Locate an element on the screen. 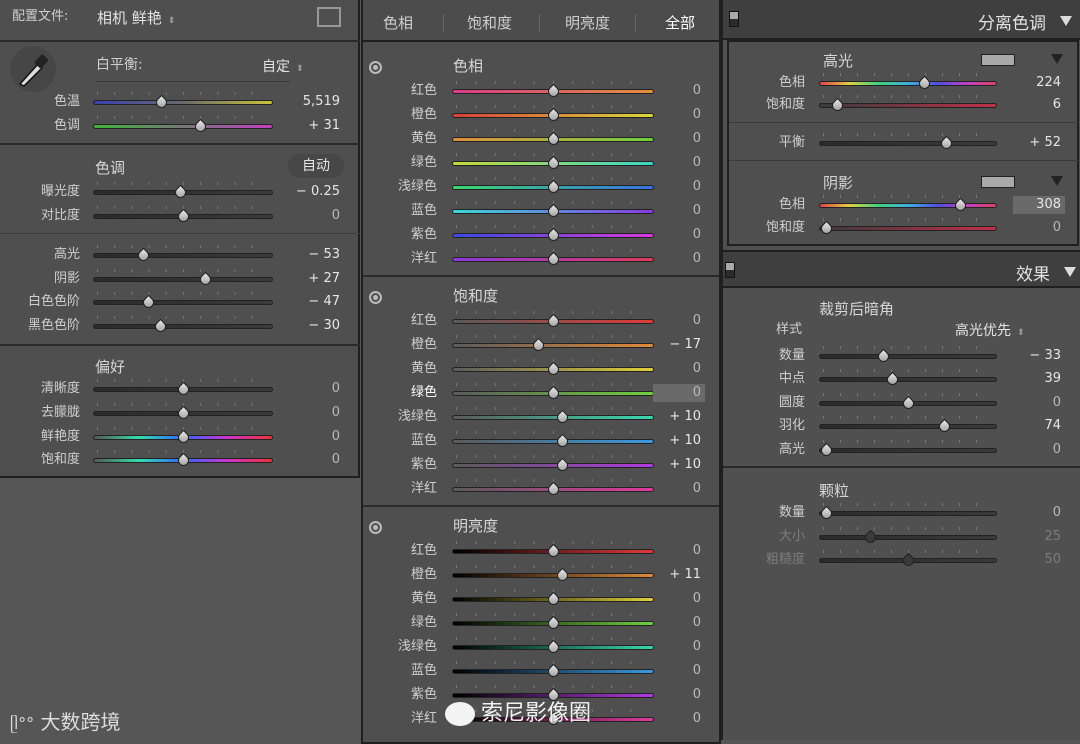  vignette-0-value: − 33 is located at coordinates (1039, 356).